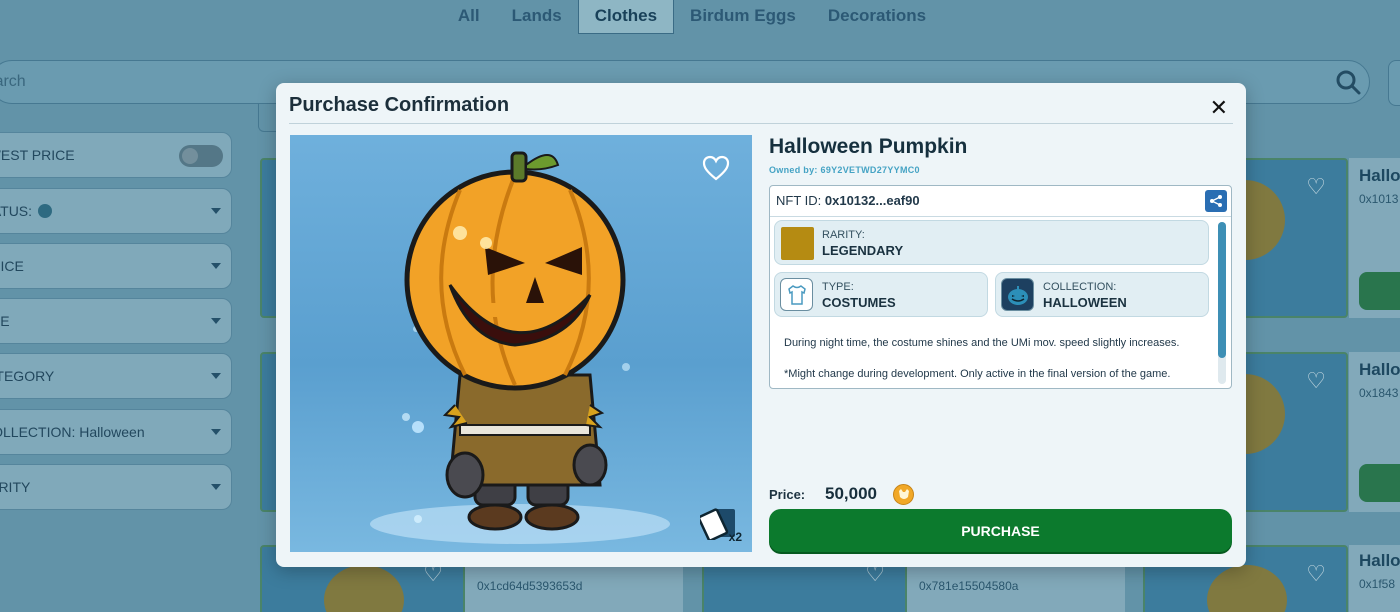  I want to click on collection-attribute: COLLECTION: HALLOWEEN, so click(1102, 294).